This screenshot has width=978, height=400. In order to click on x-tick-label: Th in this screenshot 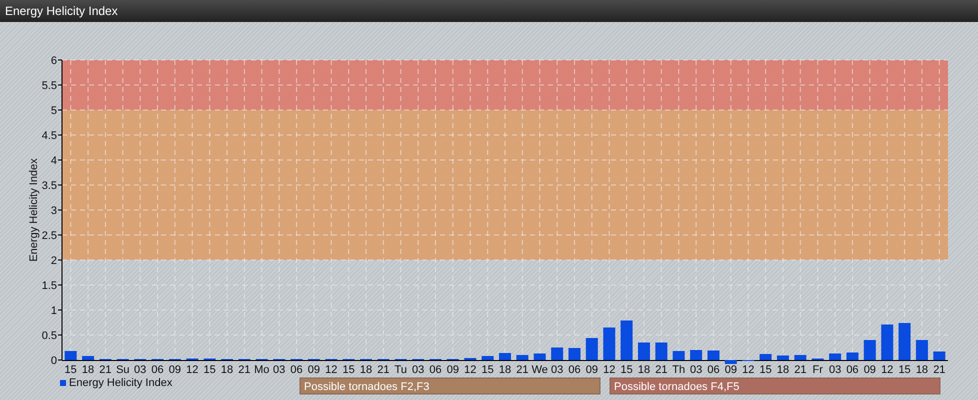, I will do `click(679, 370)`.